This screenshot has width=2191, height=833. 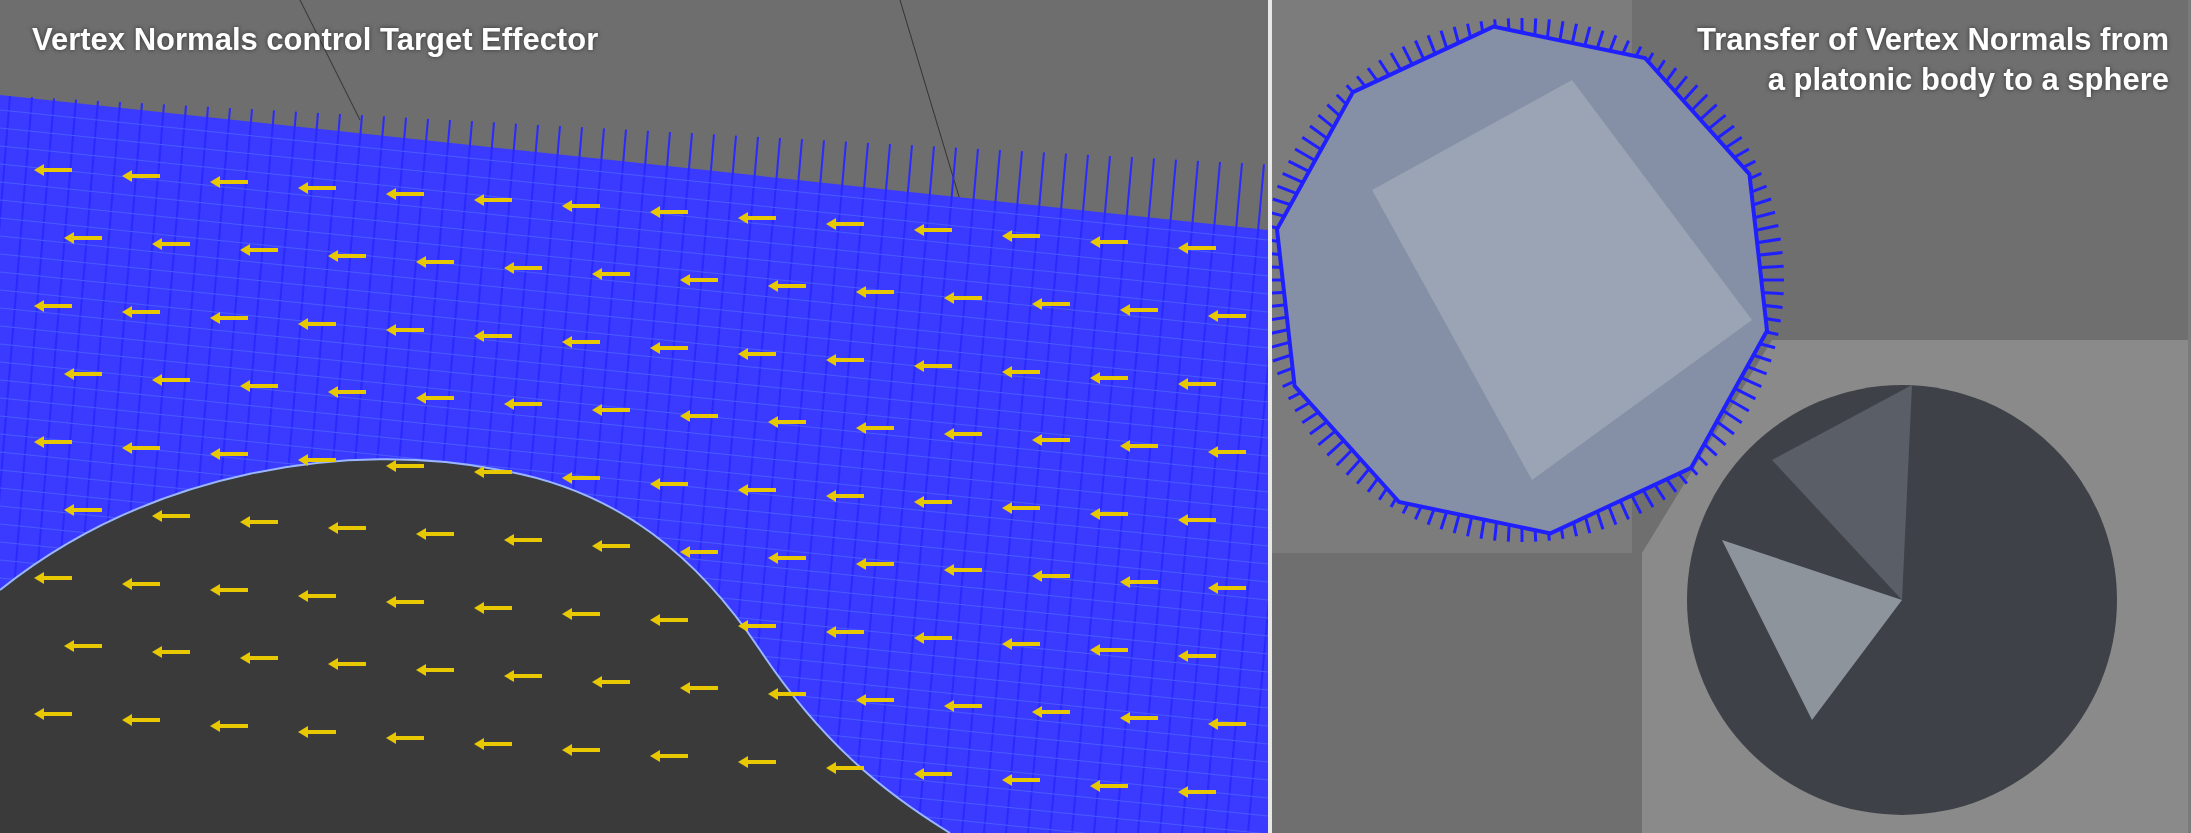 What do you see at coordinates (1932, 40) in the screenshot?
I see `caption-text: Transfer of Vertex Normals from` at bounding box center [1932, 40].